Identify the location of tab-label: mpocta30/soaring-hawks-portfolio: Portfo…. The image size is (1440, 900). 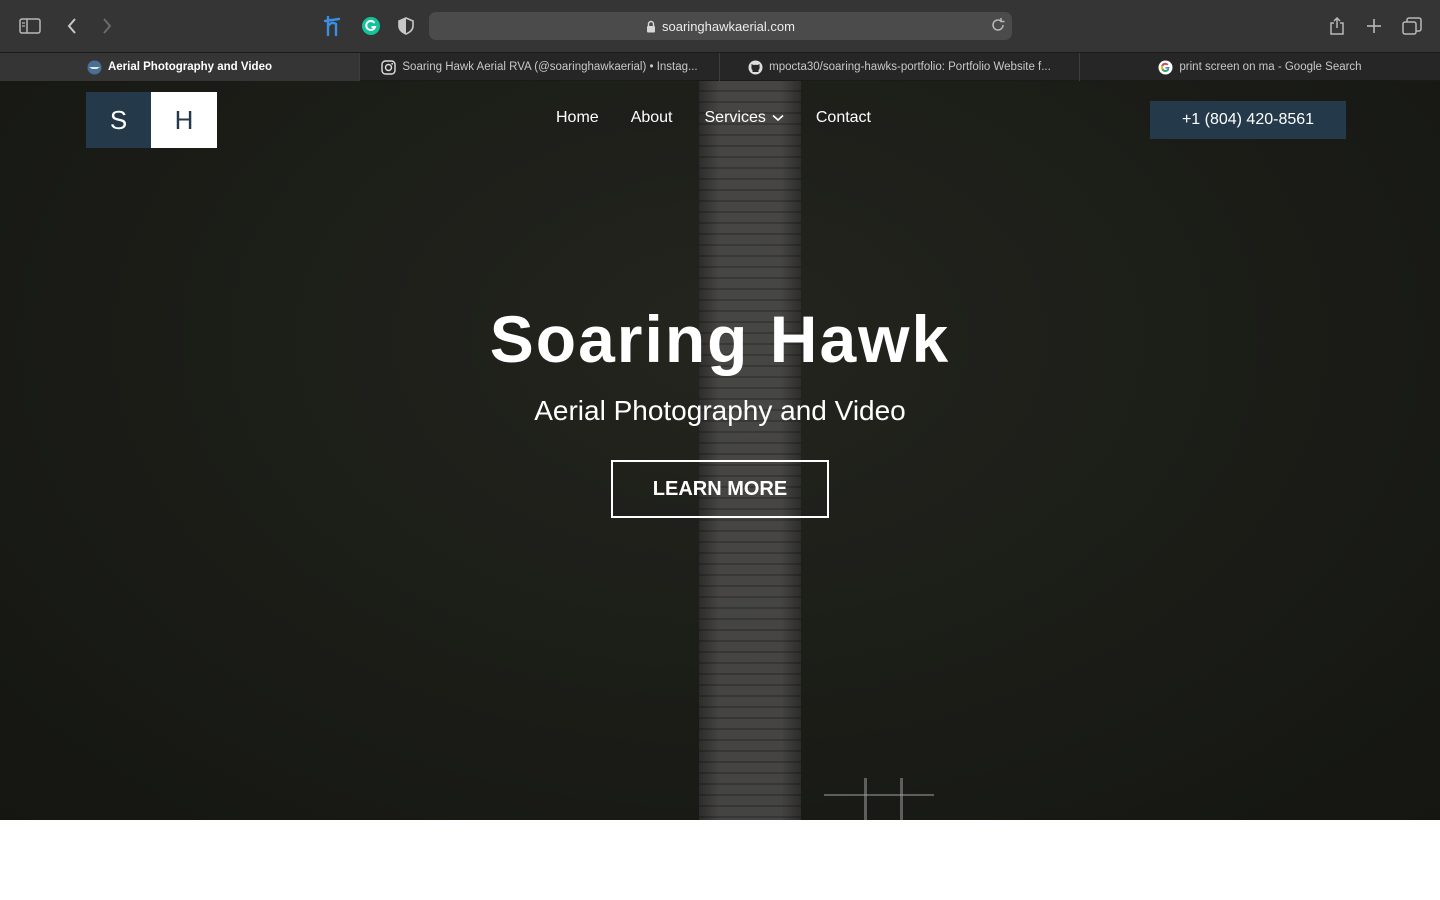
(910, 67).